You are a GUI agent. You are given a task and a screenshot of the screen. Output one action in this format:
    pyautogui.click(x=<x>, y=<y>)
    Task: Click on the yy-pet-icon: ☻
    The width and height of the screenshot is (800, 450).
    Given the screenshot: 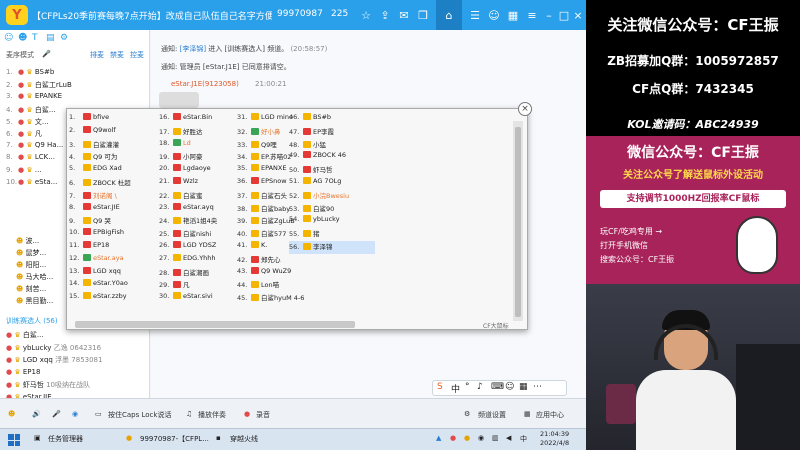 What is the action you would take?
    pyautogui.click(x=11, y=414)
    